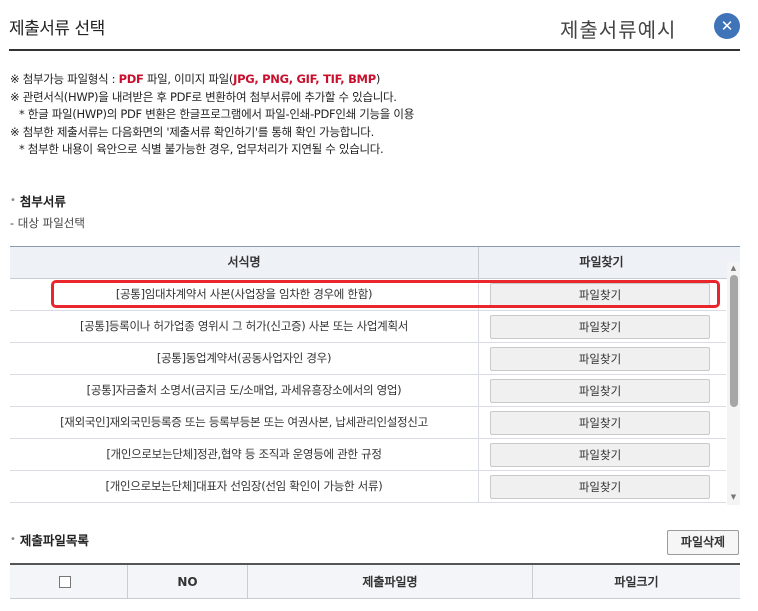  What do you see at coordinates (601, 262) in the screenshot?
I see `column-find-file: 파일찾기` at bounding box center [601, 262].